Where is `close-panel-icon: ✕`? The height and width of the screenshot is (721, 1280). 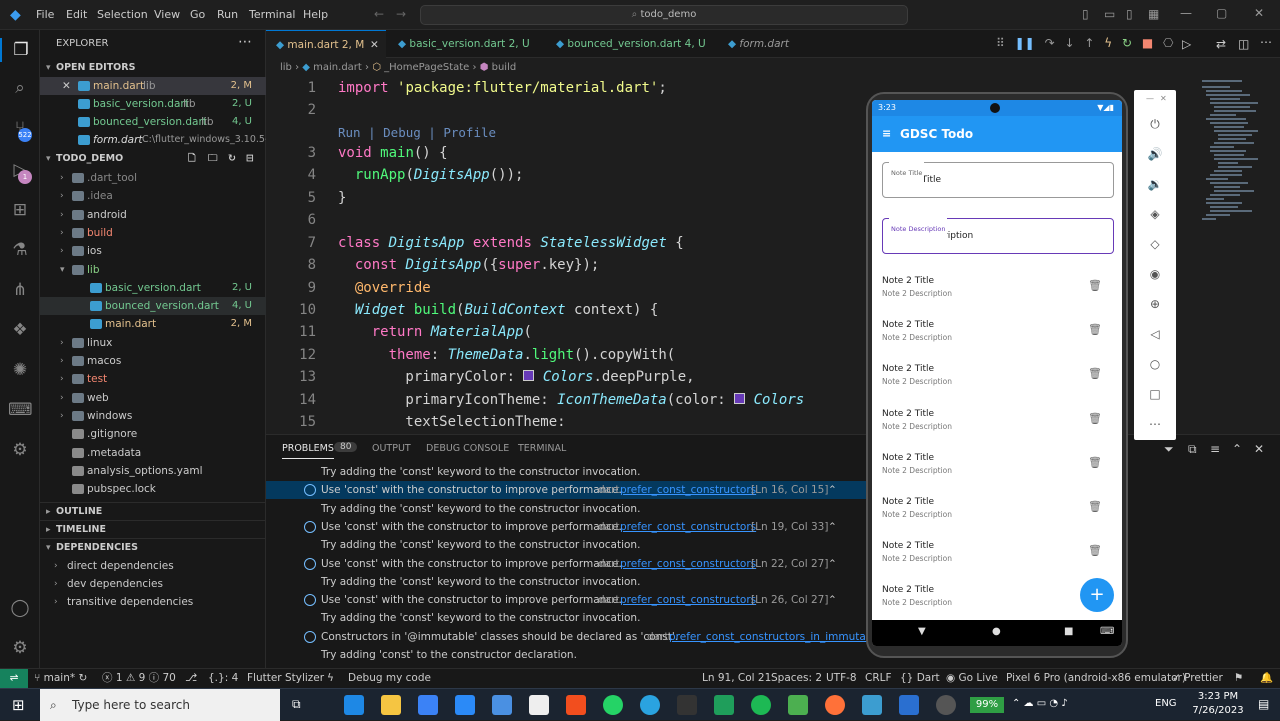 close-panel-icon: ✕ is located at coordinates (1259, 449).